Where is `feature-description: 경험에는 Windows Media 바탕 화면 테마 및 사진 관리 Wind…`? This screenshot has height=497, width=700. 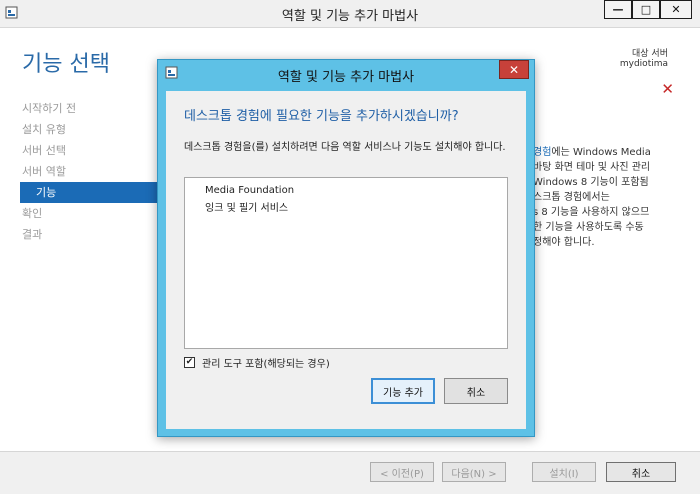
feature-description: 경험에는 Windows Media 바탕 화면 테마 및 사진 관리 Wind… is located at coordinates (616, 197).